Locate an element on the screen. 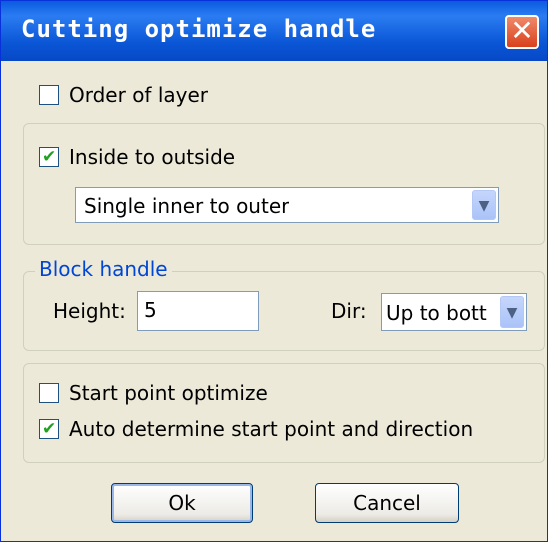 Image resolution: width=548 pixels, height=542 pixels. dialog-title: Cutting optimize handle is located at coordinates (199, 29).